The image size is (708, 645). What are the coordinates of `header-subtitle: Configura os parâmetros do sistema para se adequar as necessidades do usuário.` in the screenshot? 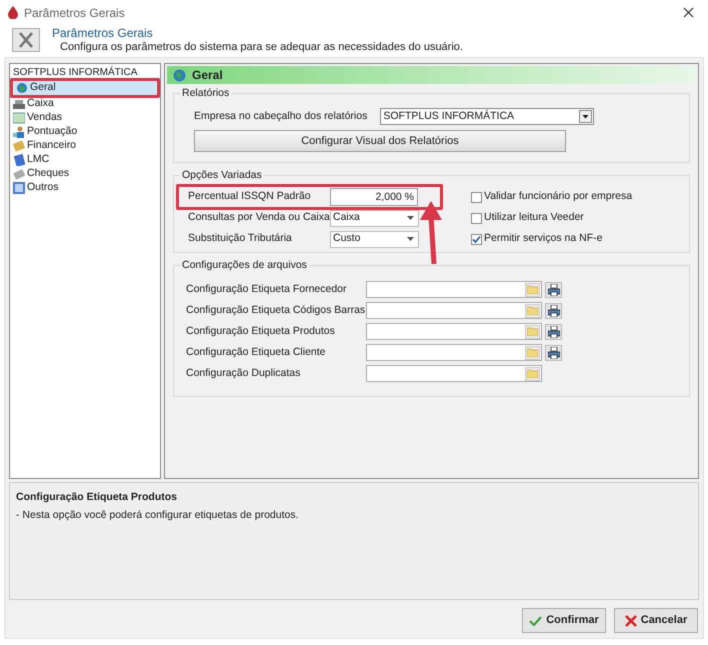 It's located at (261, 47).